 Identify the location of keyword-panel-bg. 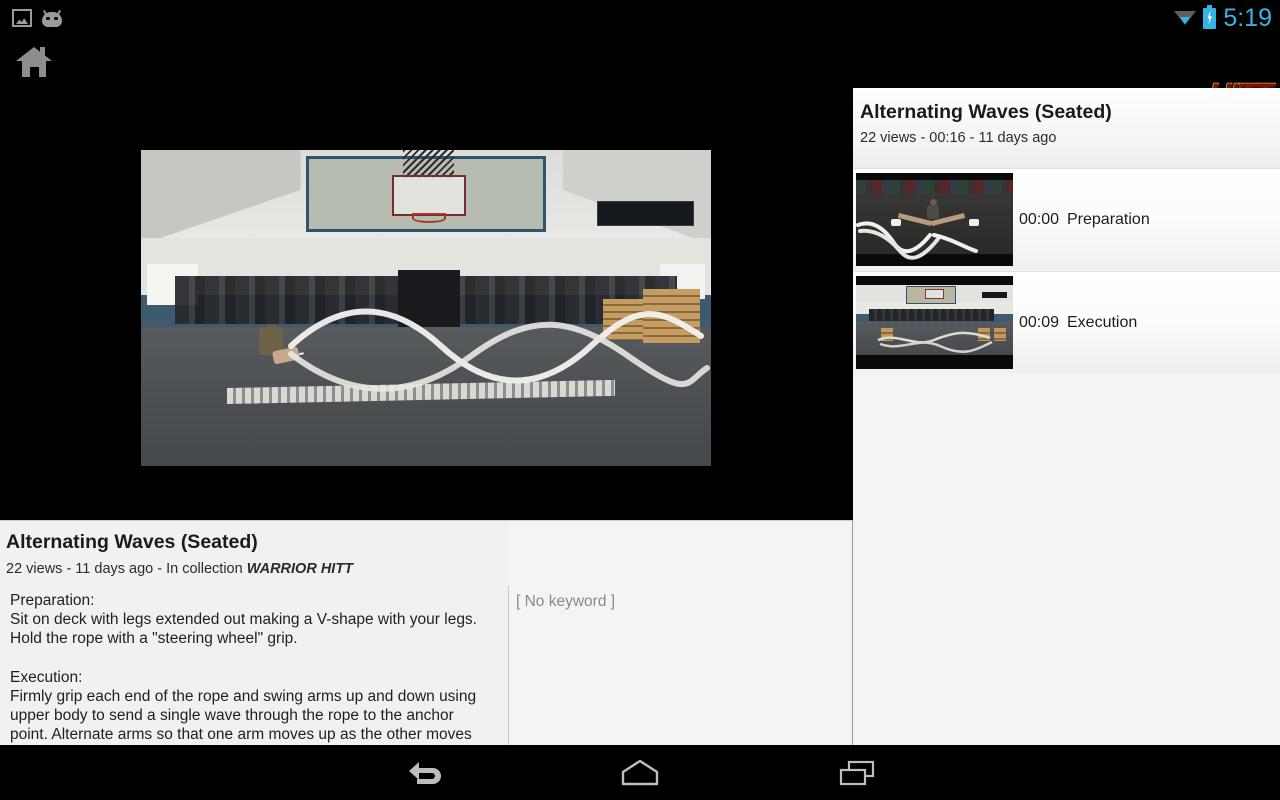
(680, 633).